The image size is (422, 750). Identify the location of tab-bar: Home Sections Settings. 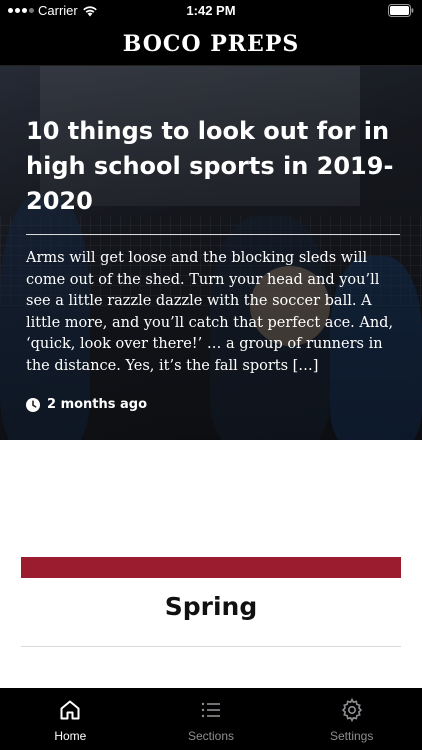
(211, 719).